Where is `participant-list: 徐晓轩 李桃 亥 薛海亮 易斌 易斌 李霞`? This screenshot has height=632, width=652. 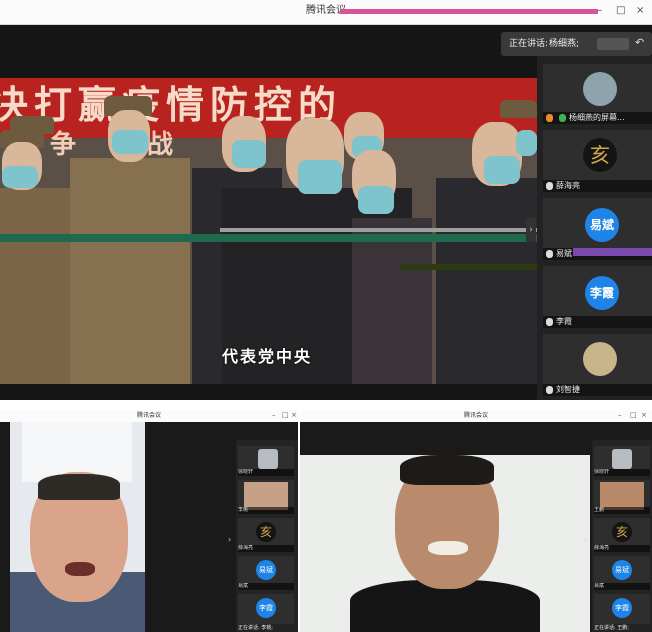 participant-list: 徐晓轩 李桃 亥 薛海亮 易斌 易斌 李霞 is located at coordinates (267, 536).